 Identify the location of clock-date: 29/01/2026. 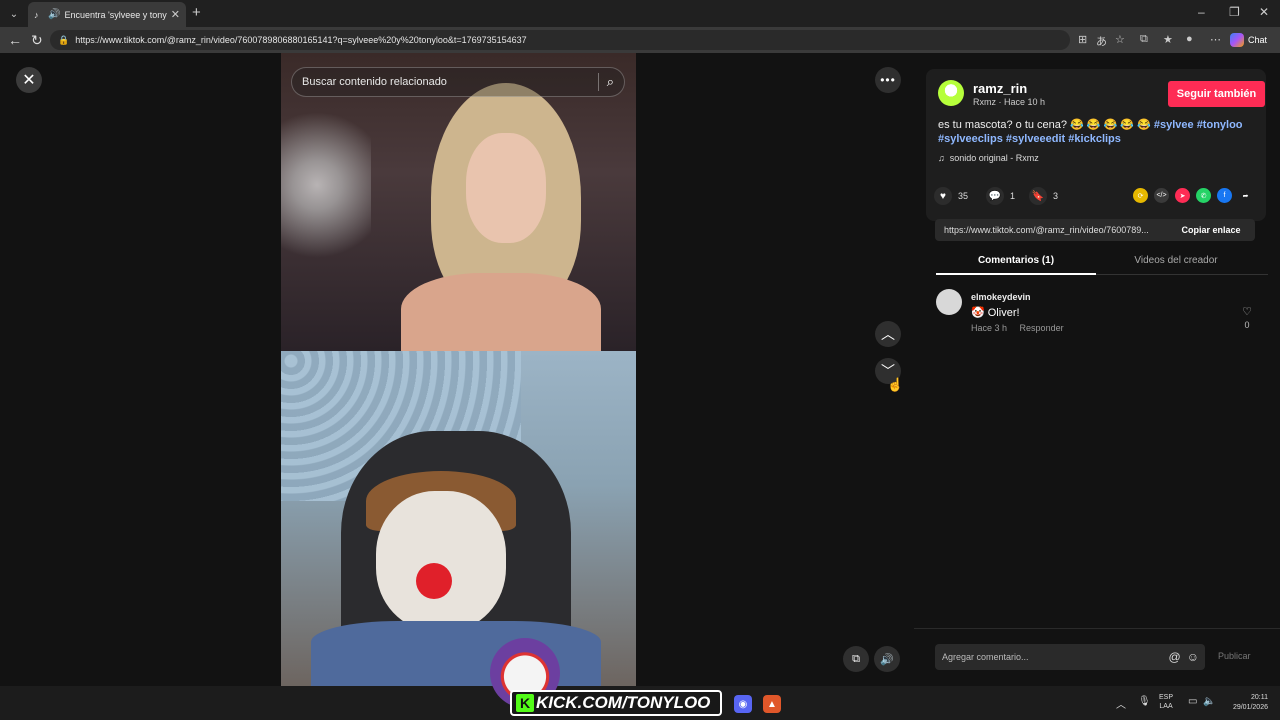
(1250, 707).